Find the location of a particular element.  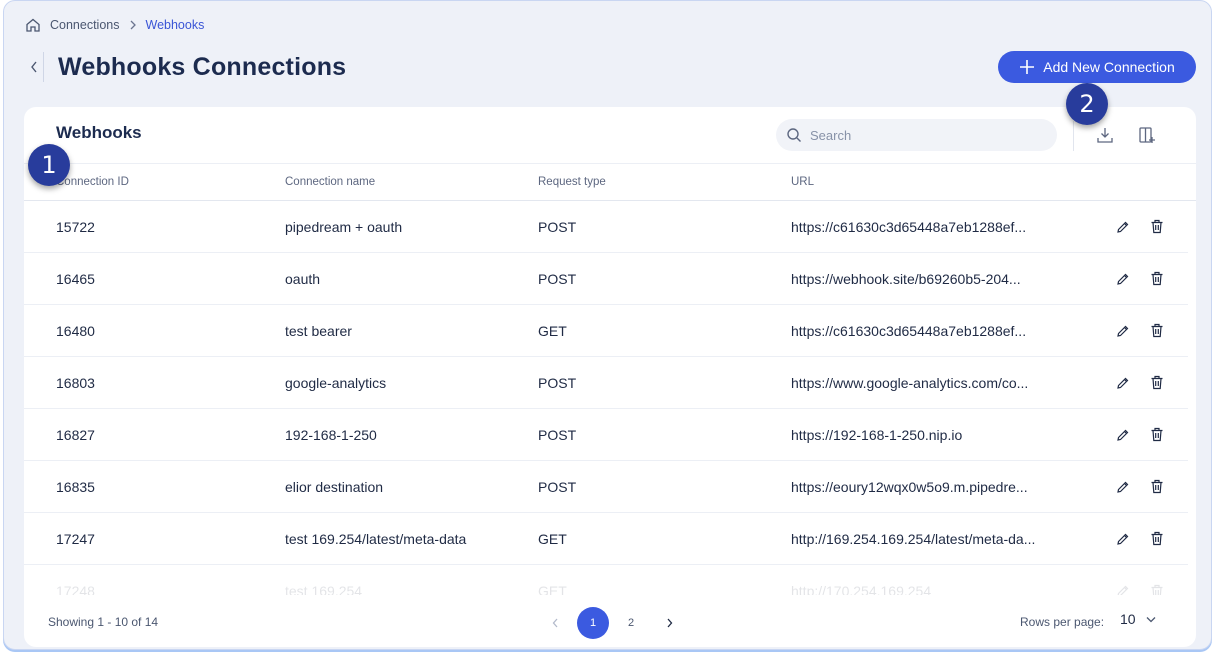

column-settings-icon is located at coordinates (1147, 135).